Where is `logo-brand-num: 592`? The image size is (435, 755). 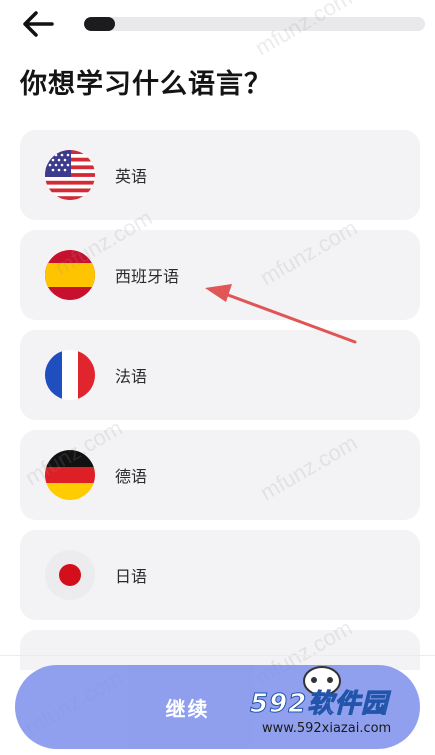
logo-brand-num: 592 is located at coordinates (278, 704).